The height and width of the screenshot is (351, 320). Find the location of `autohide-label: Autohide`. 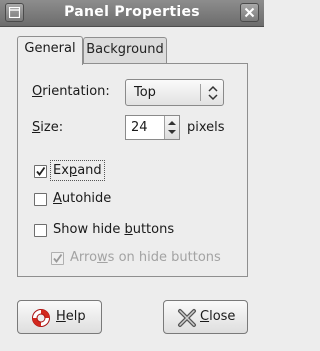

autohide-label: Autohide is located at coordinates (82, 198).